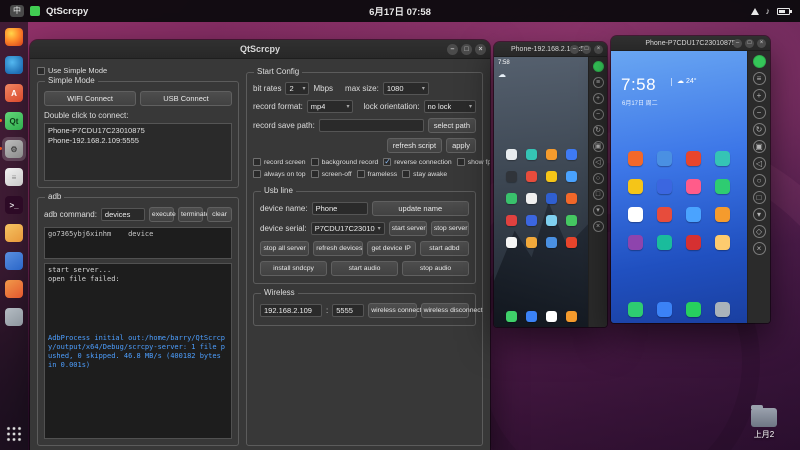  I want to click on dock-item-terminal: >_, so click(14, 205).